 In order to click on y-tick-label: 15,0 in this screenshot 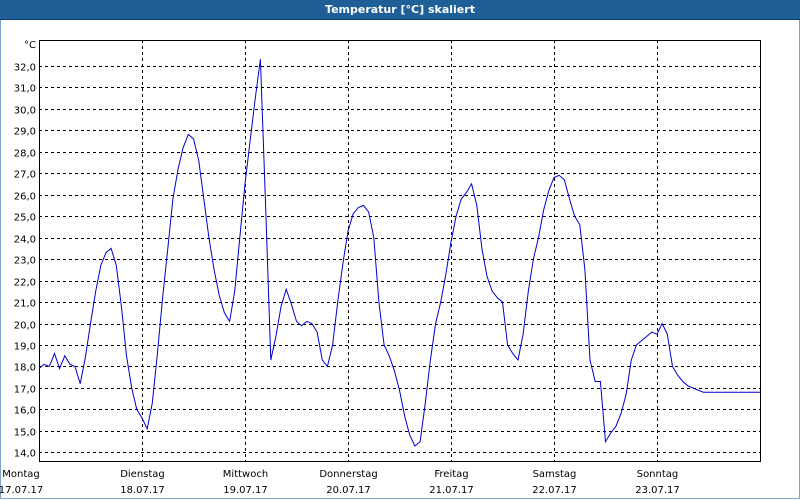, I will do `click(25, 433)`.